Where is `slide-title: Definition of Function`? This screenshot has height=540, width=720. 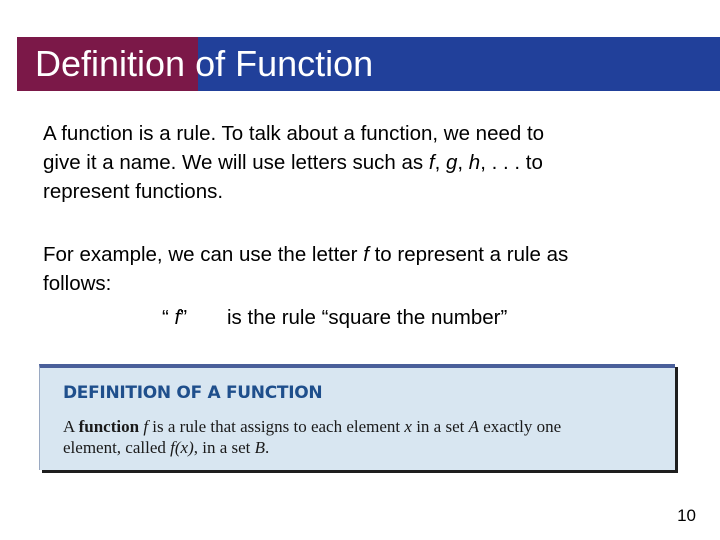 slide-title: Definition of Function is located at coordinates (204, 64).